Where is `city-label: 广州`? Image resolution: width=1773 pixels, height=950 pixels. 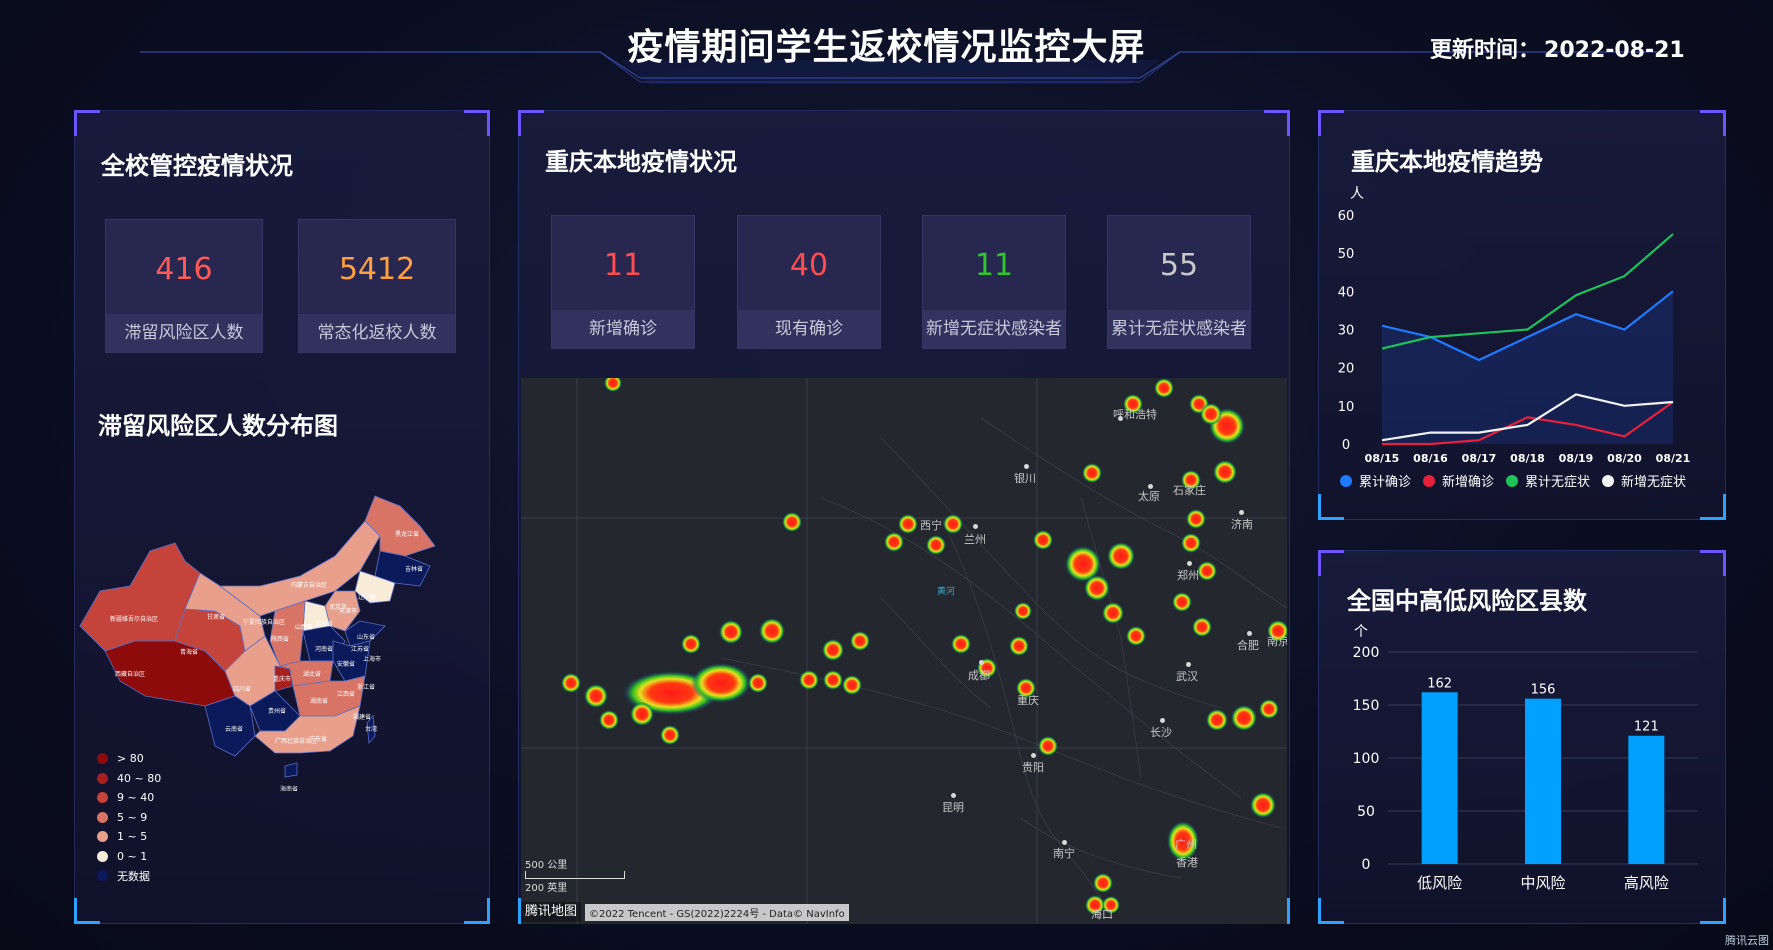 city-label: 广州 is located at coordinates (1186, 844).